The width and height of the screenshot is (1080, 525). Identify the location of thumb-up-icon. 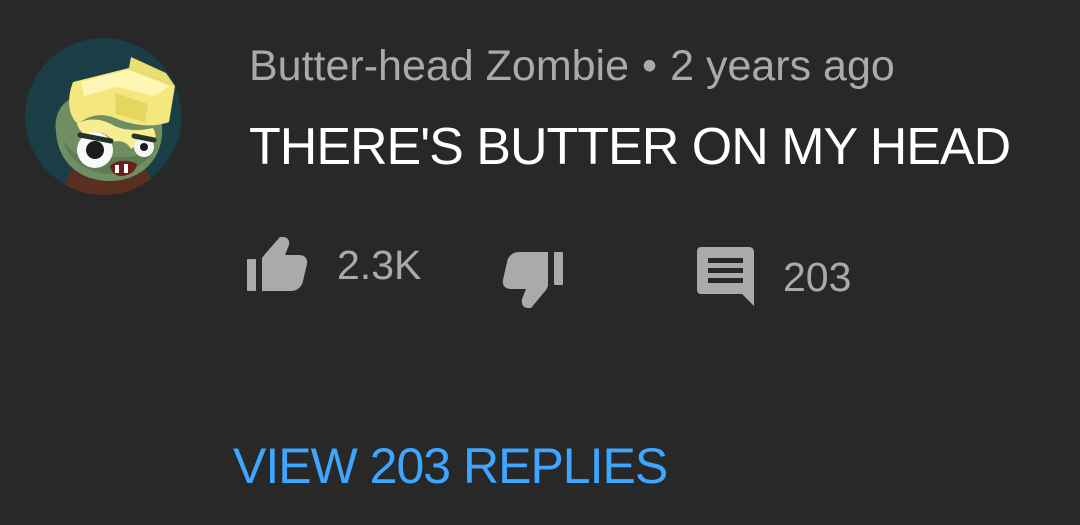
(277, 265).